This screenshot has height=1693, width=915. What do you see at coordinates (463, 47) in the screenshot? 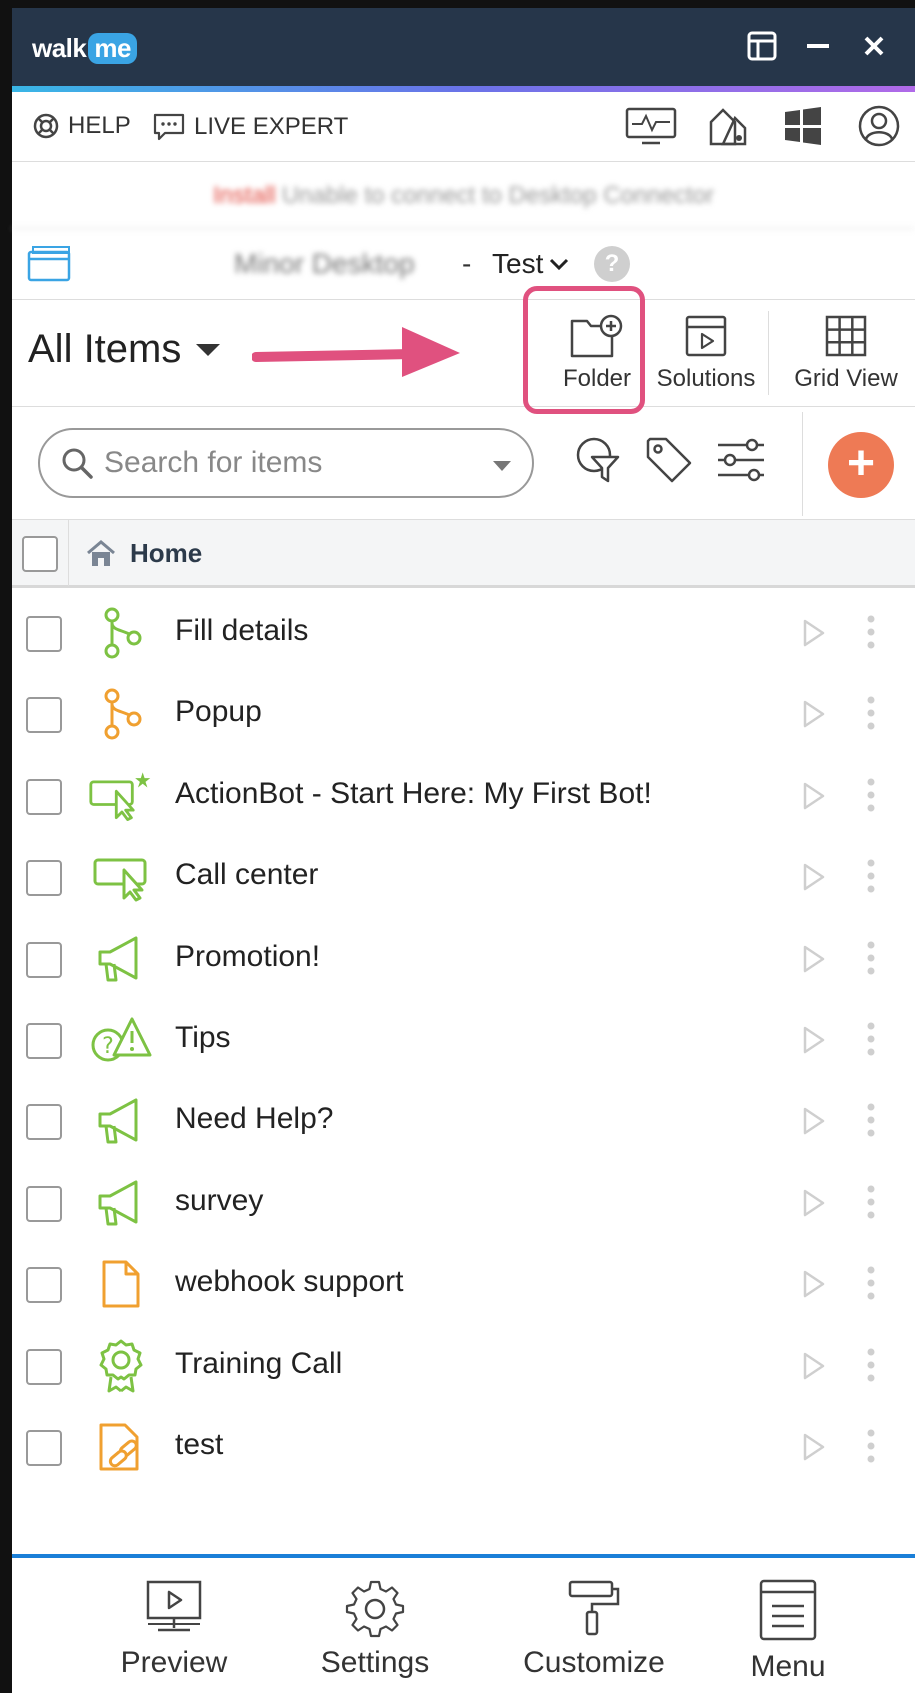
I see `title-bar: walk me` at bounding box center [463, 47].